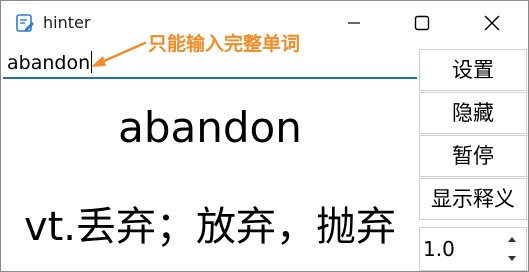  Describe the element at coordinates (473, 113) in the screenshot. I see `hide-button: 隐藏` at that location.